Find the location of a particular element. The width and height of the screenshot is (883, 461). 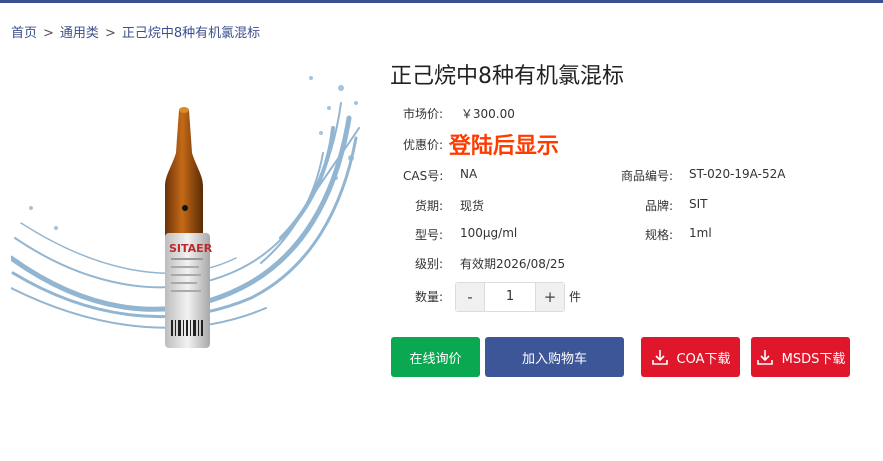

msds-download-label: MSDS下载 is located at coordinates (813, 359).